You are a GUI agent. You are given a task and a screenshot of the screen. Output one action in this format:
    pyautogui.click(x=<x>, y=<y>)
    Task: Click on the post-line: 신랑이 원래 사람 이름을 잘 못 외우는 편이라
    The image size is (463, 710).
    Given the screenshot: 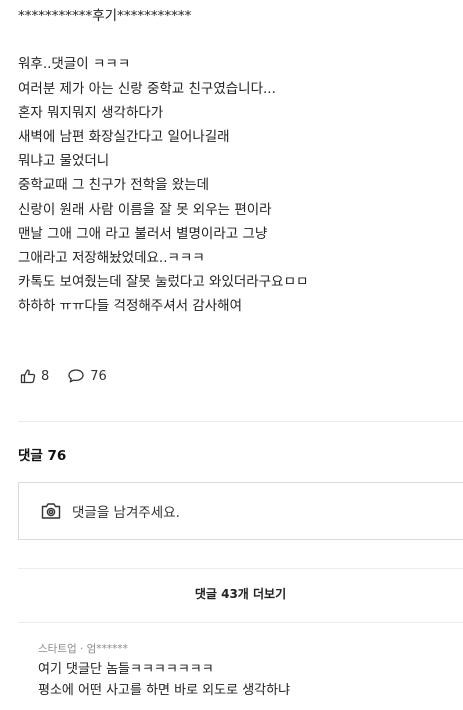 What is the action you would take?
    pyautogui.click(x=145, y=209)
    